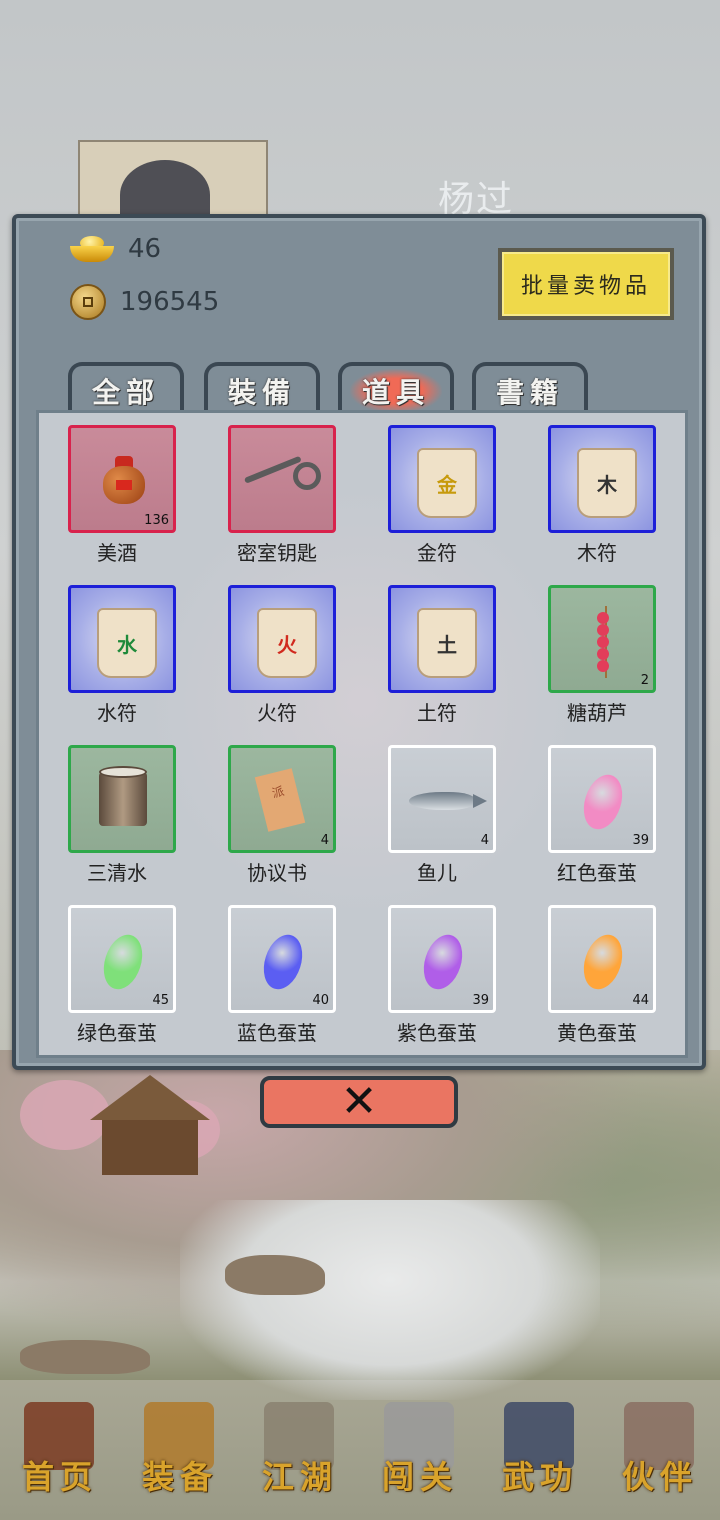 This screenshot has height=1520, width=720. Describe the element at coordinates (88, 302) in the screenshot. I see `copper-coin-icon` at that location.